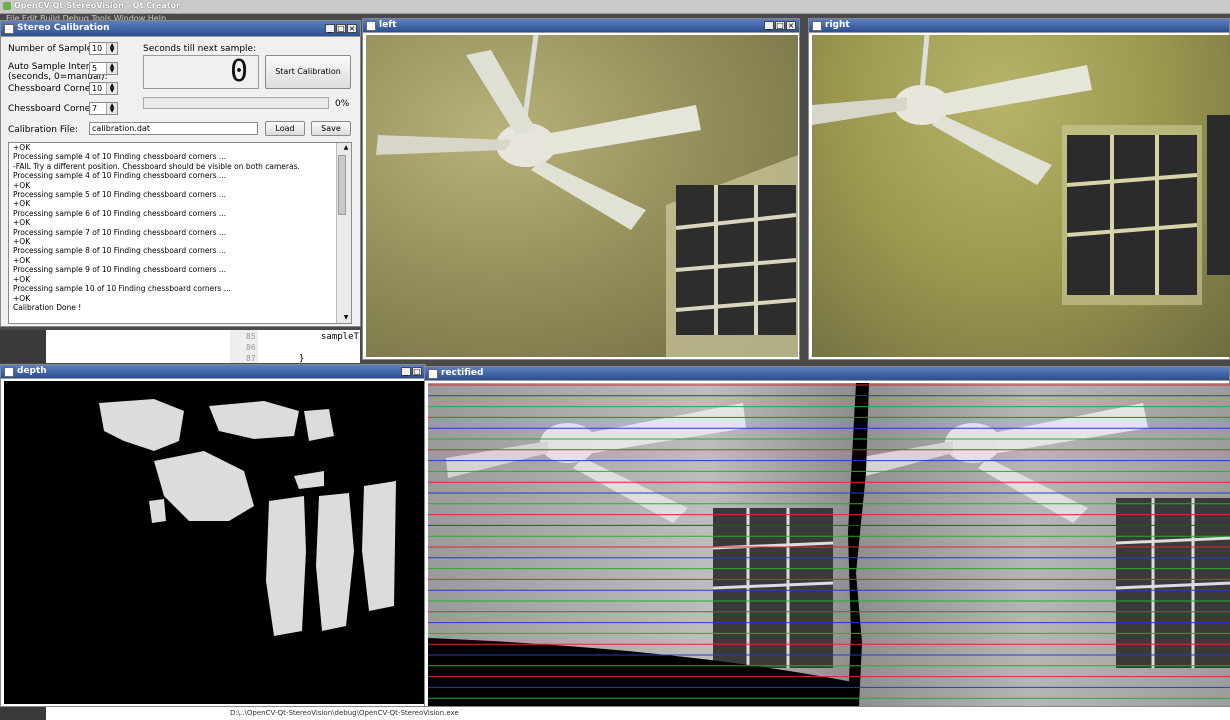 The image size is (1230, 720). Describe the element at coordinates (103, 48) in the screenshot. I see `num-samples-spinbox: 10 ▲ ▼` at that location.